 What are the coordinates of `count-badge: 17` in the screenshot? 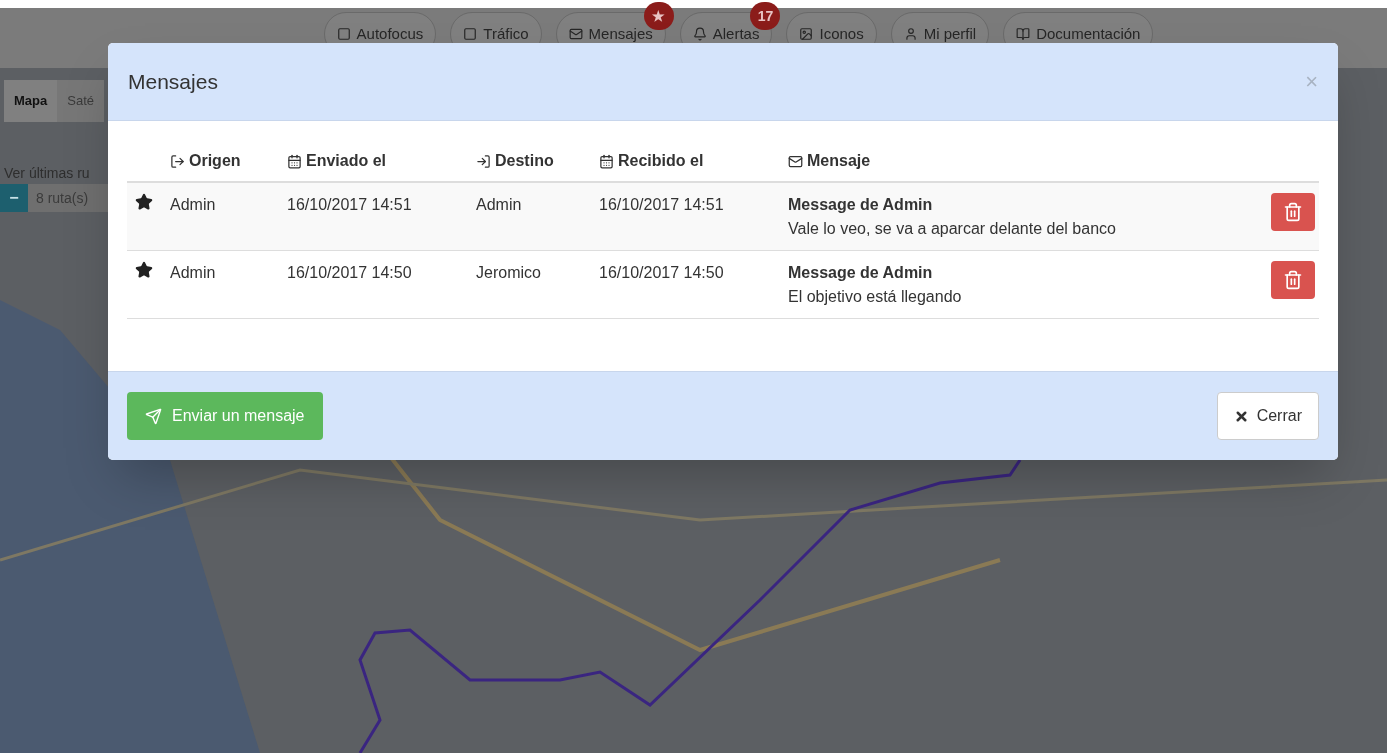 It's located at (765, 16).